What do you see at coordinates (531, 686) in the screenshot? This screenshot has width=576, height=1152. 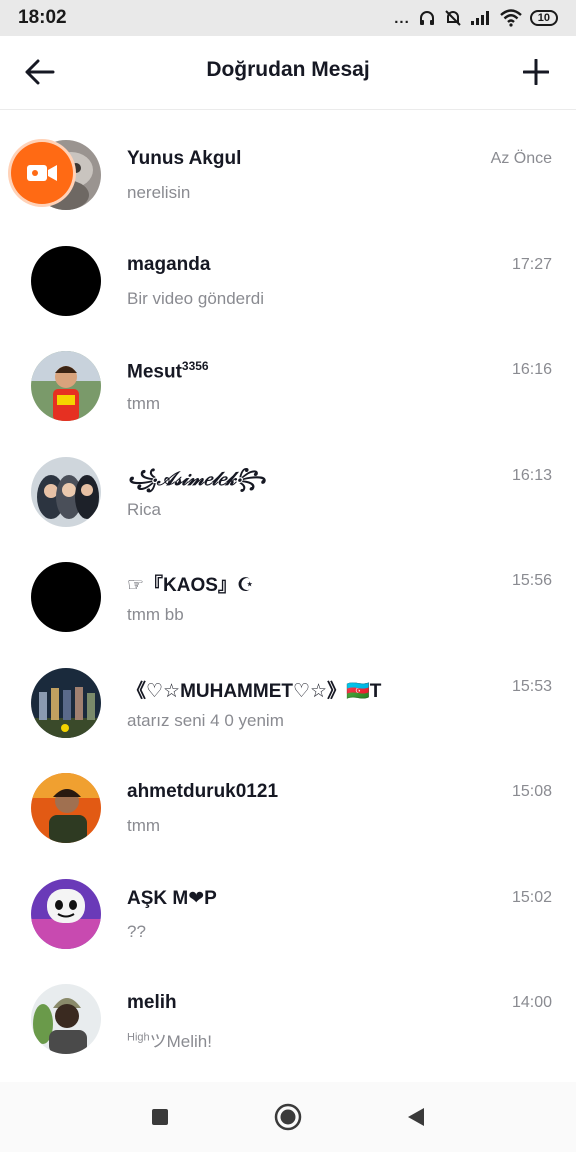 I see `message-time: 15:53` at bounding box center [531, 686].